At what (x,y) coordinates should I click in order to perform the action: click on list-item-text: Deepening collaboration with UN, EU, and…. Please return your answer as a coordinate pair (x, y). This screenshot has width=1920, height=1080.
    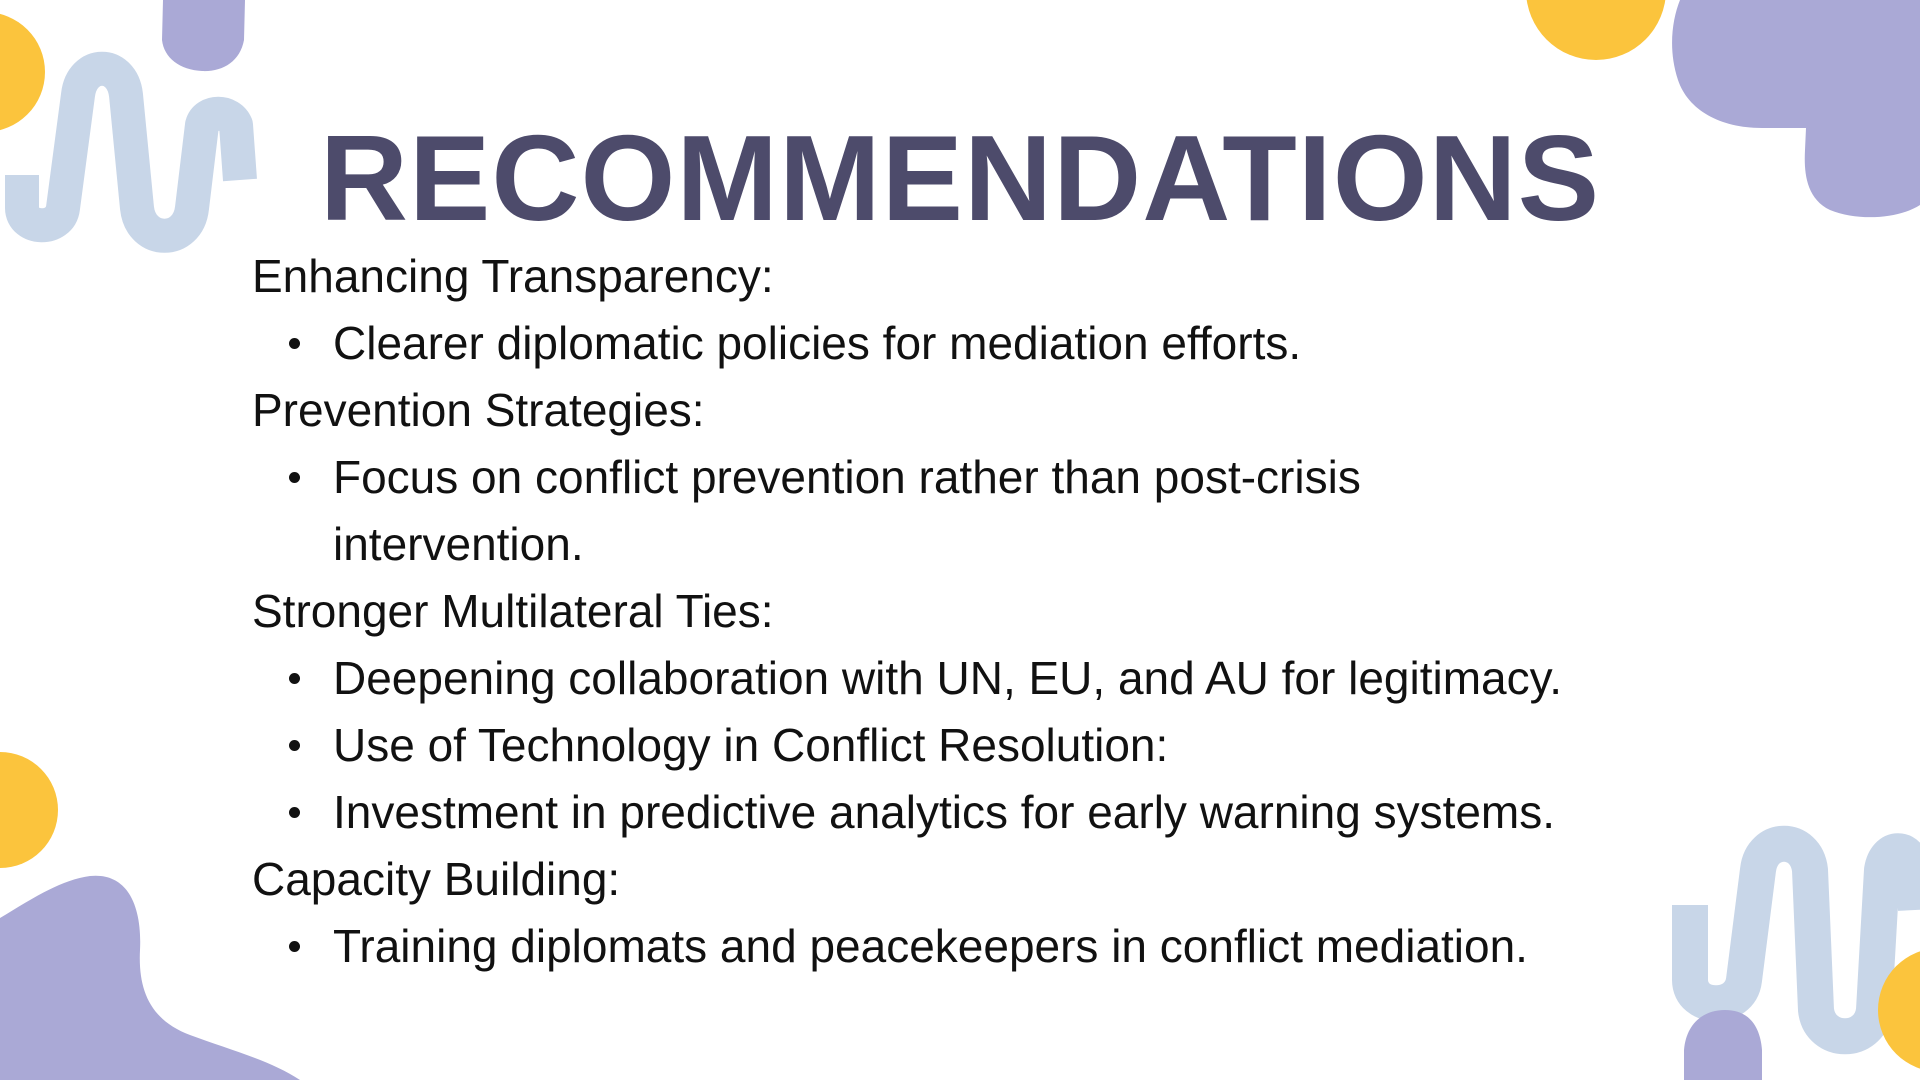
    Looking at the image, I should click on (947, 678).